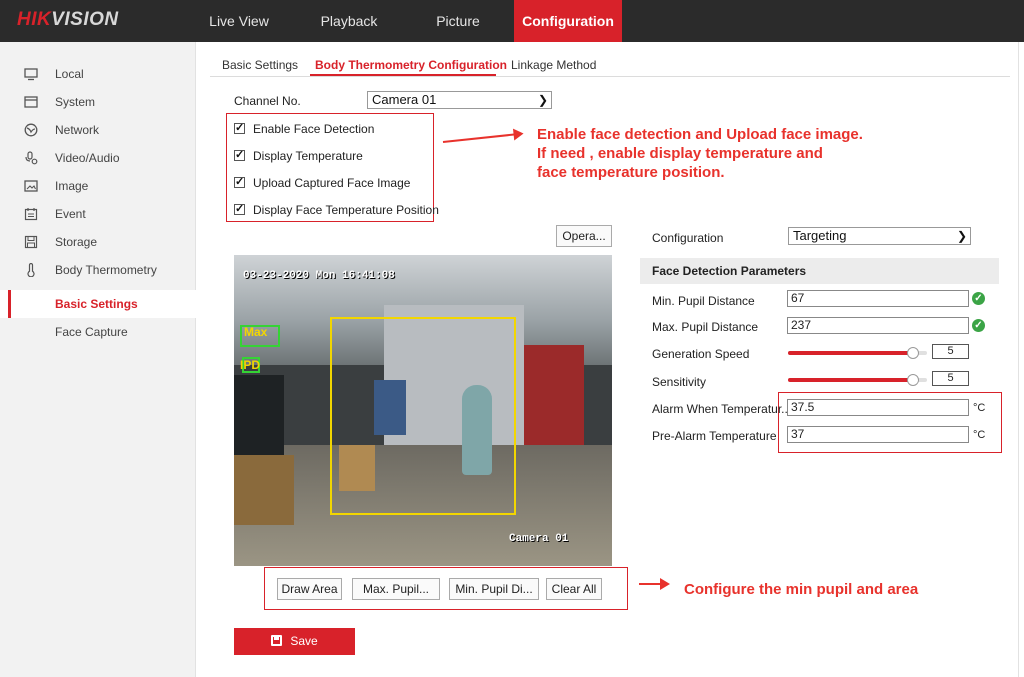  I want to click on tab-linkage-method: Linkage Method, so click(553, 65).